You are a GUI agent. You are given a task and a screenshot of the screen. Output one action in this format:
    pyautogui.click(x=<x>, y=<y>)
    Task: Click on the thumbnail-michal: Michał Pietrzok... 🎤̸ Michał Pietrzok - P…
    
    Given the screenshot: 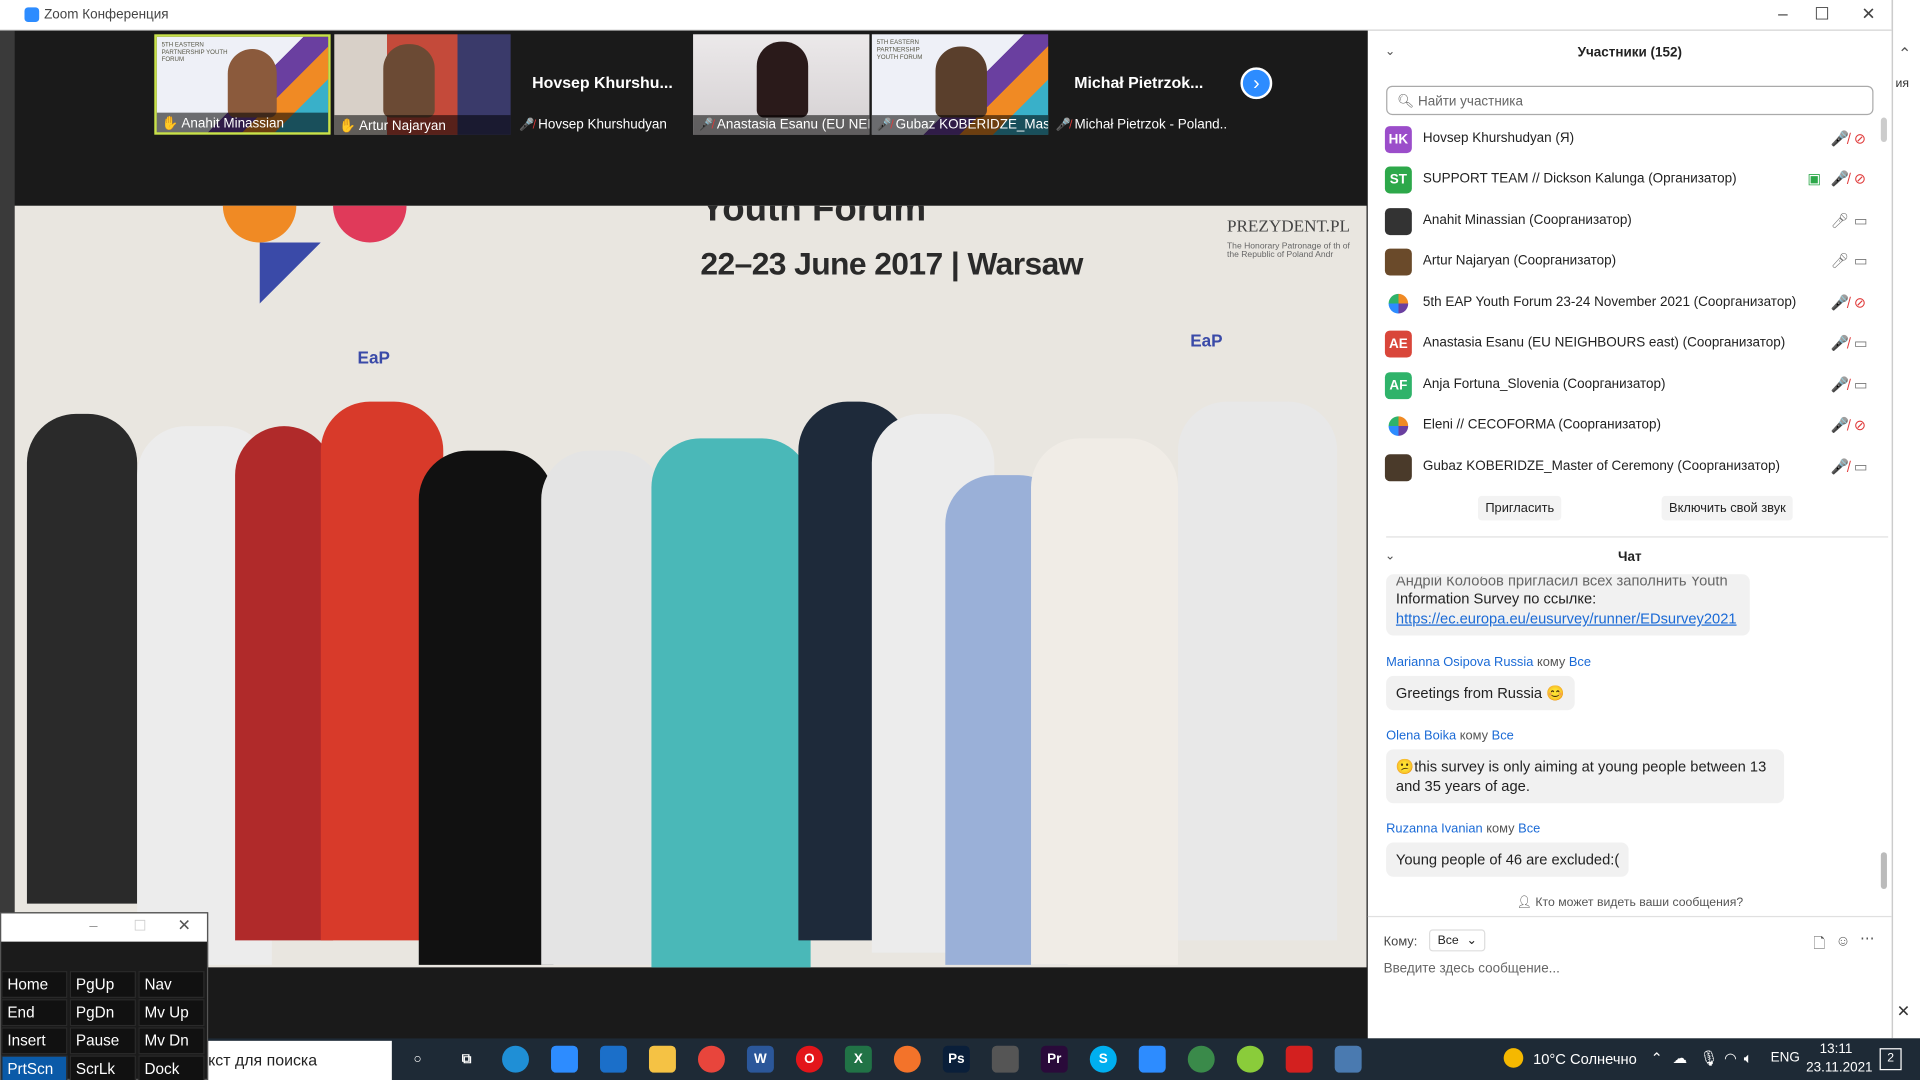 What is the action you would take?
    pyautogui.click(x=1138, y=84)
    